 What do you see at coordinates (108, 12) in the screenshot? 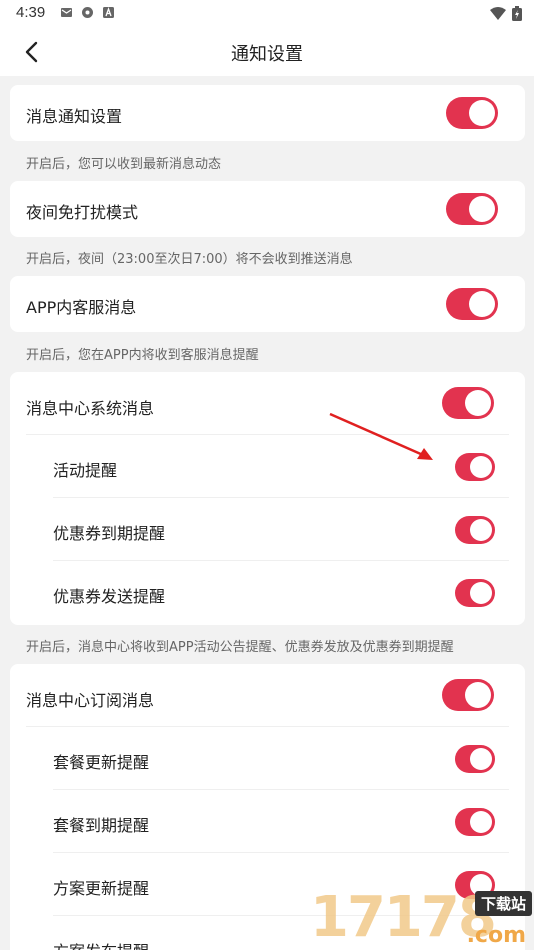
I see `font-a-icon` at bounding box center [108, 12].